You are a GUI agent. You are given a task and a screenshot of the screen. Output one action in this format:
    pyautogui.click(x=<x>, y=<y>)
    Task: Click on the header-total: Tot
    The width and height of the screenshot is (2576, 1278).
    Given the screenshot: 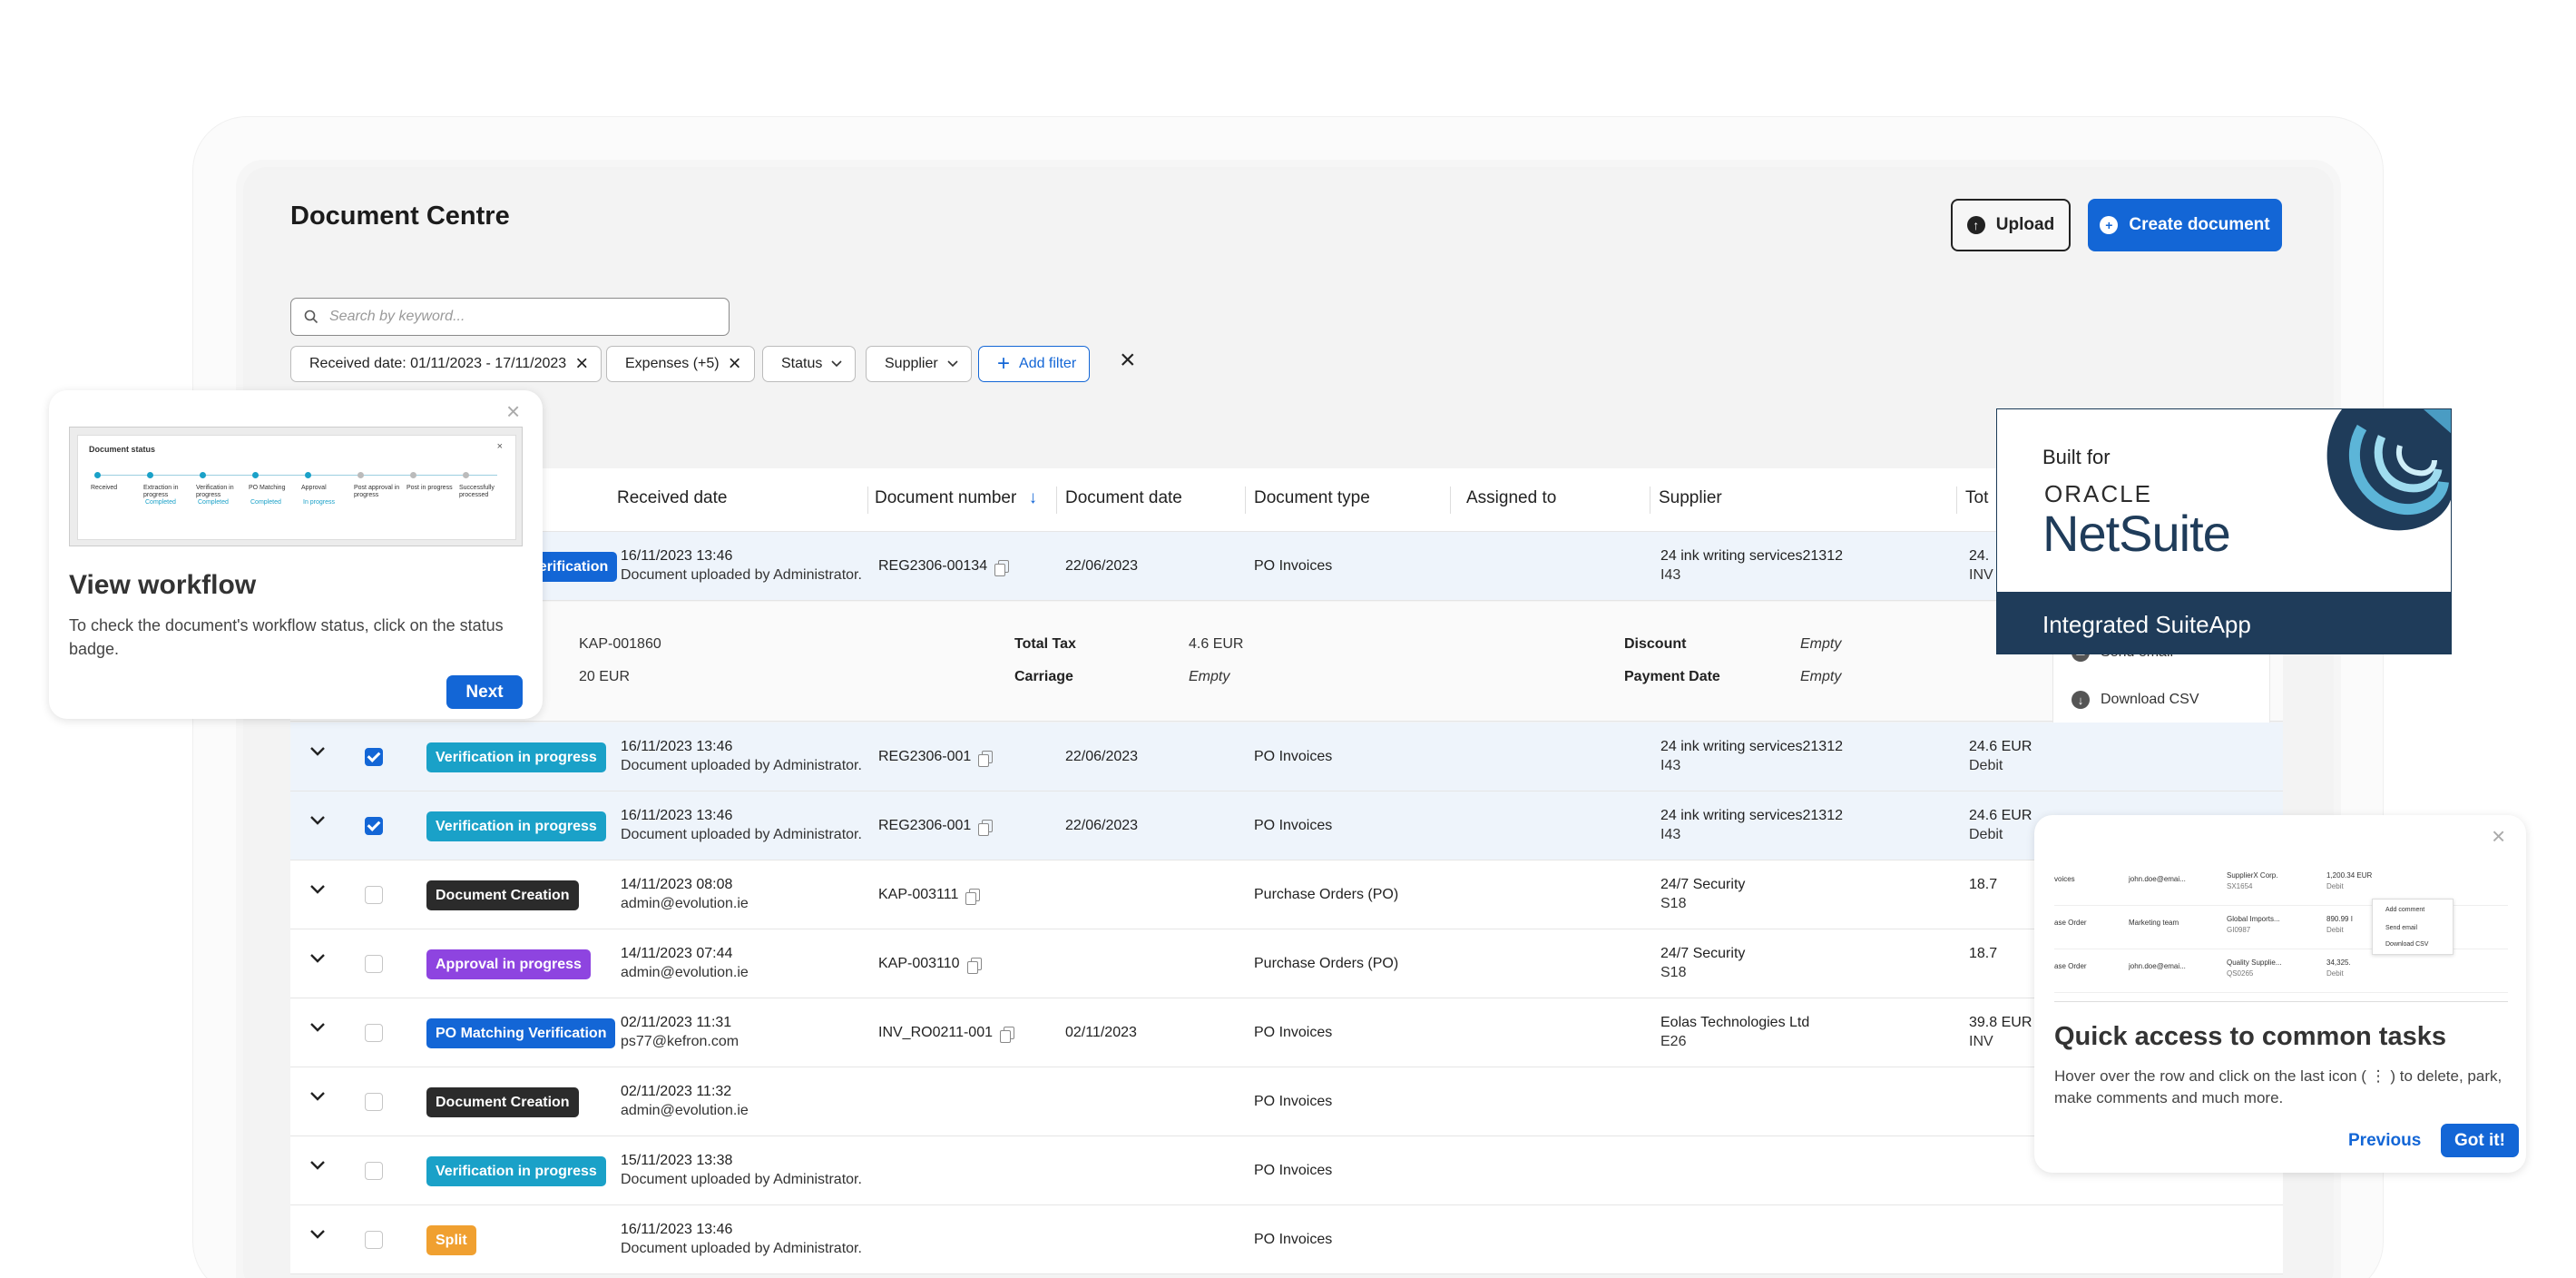 What is the action you would take?
    pyautogui.click(x=1976, y=498)
    